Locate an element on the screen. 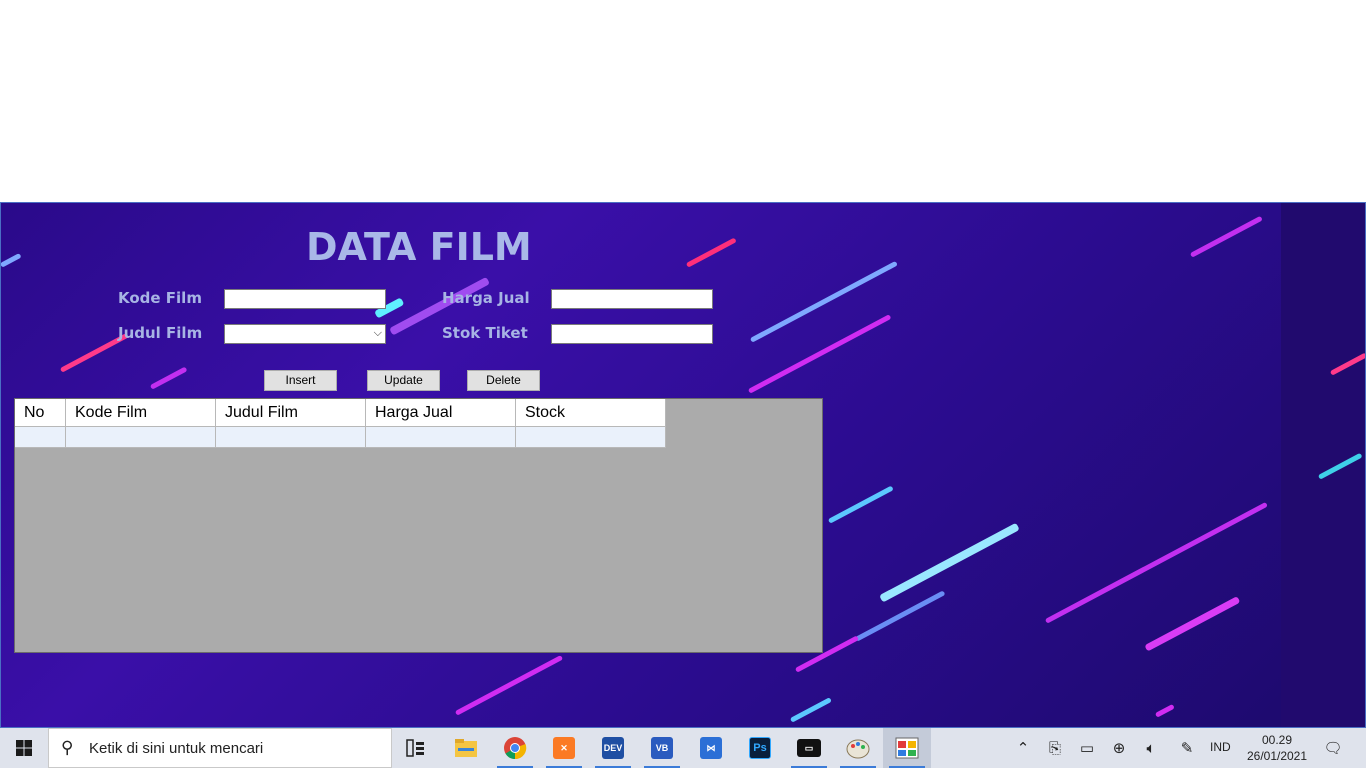  show-hidden-icons-button: ⌃ is located at coordinates (1023, 748).